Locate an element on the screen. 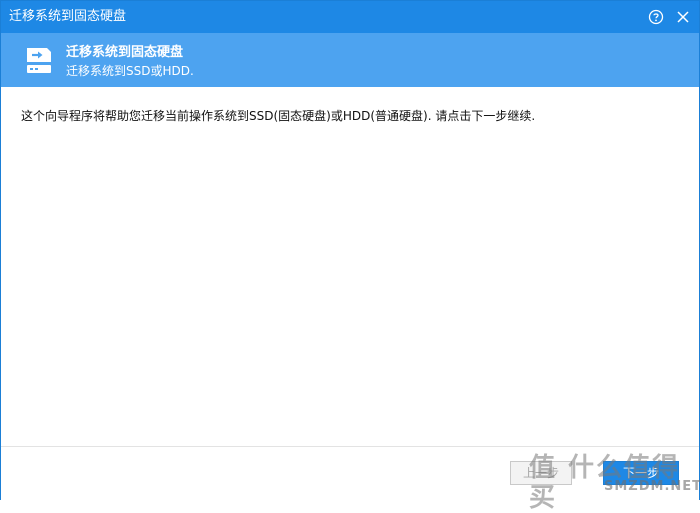 The width and height of the screenshot is (700, 513). help-icon is located at coordinates (656, 17).